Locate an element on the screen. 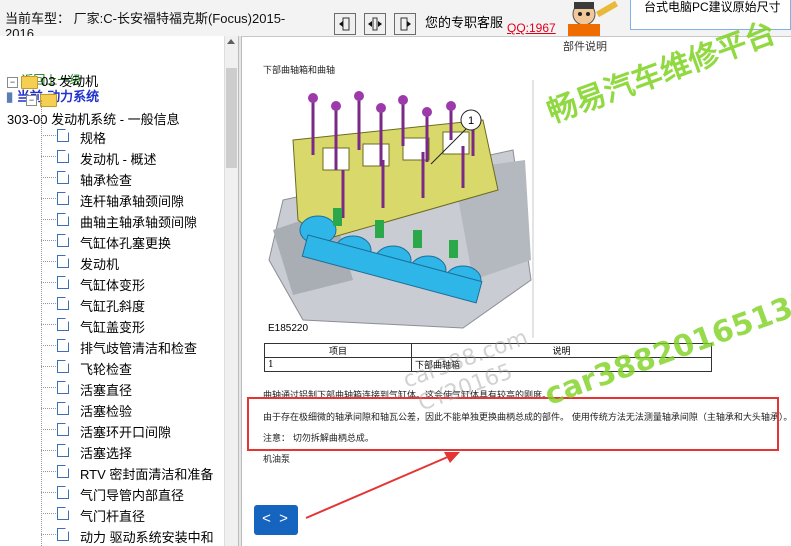 Image resolution: width=791 pixels, height=546 pixels. folder-open-icon is located at coordinates (29, 83).